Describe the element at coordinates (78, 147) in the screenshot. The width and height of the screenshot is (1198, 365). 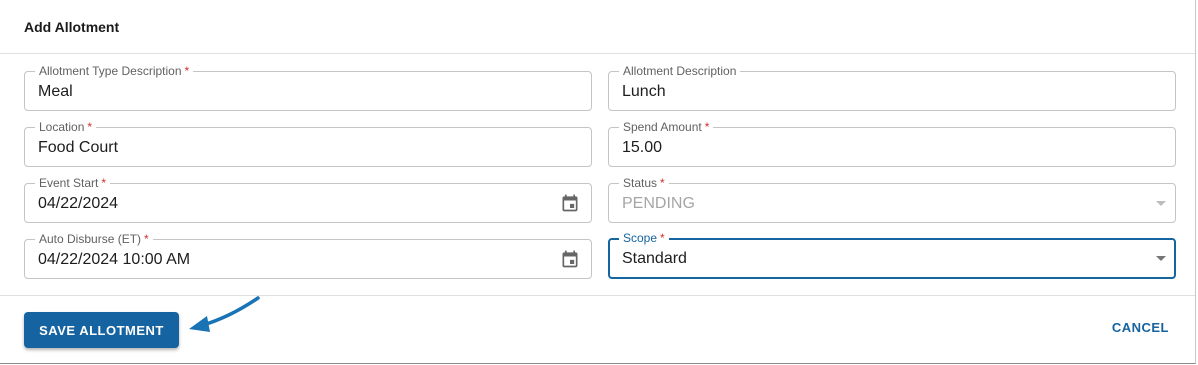
I see `location-value: Food Court` at that location.